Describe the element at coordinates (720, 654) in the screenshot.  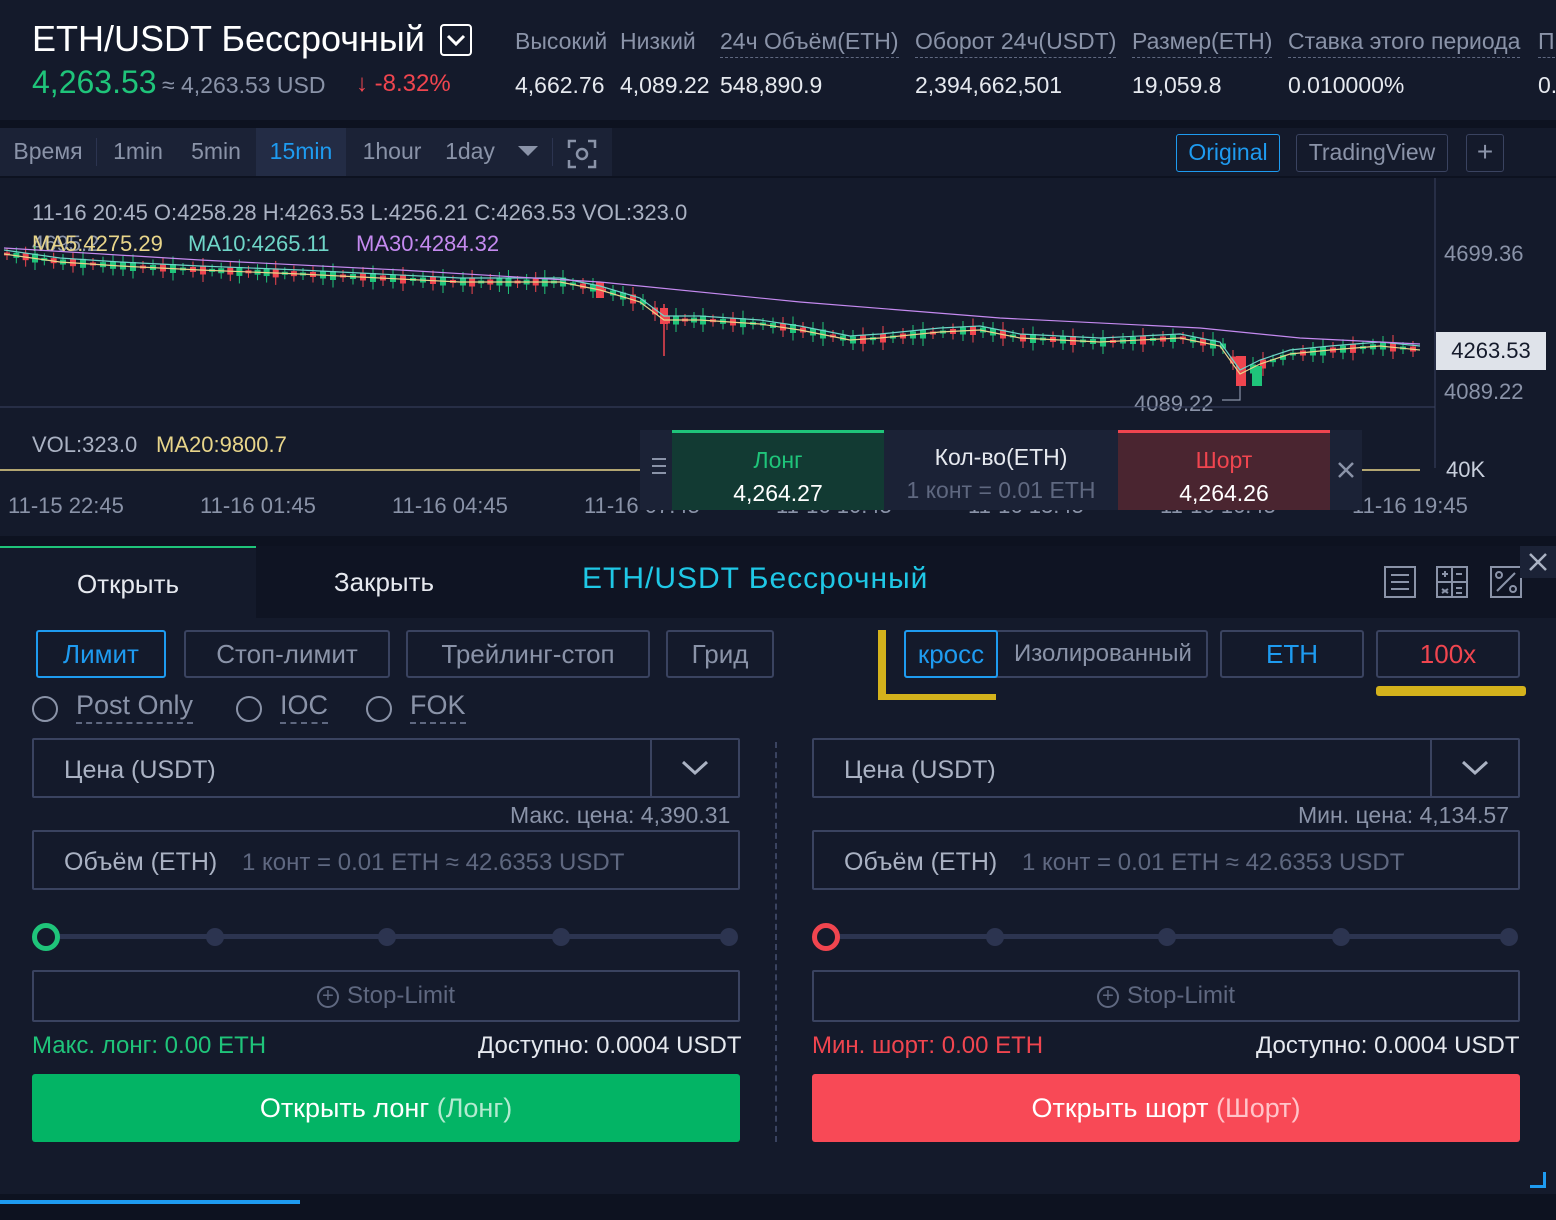
I see `order-type-grid: Грид` at that location.